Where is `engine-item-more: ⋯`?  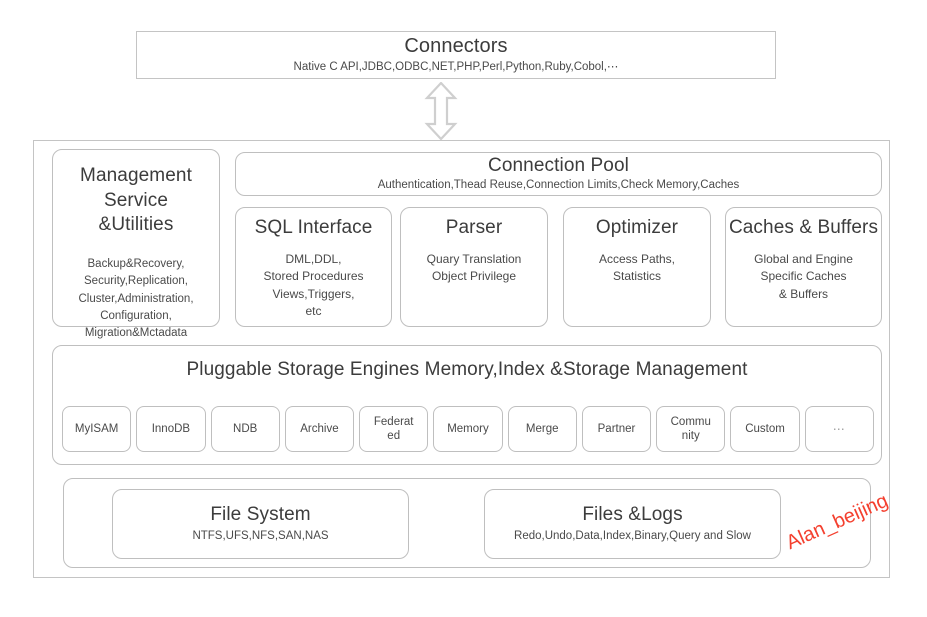
engine-item-more: ⋯ is located at coordinates (839, 429).